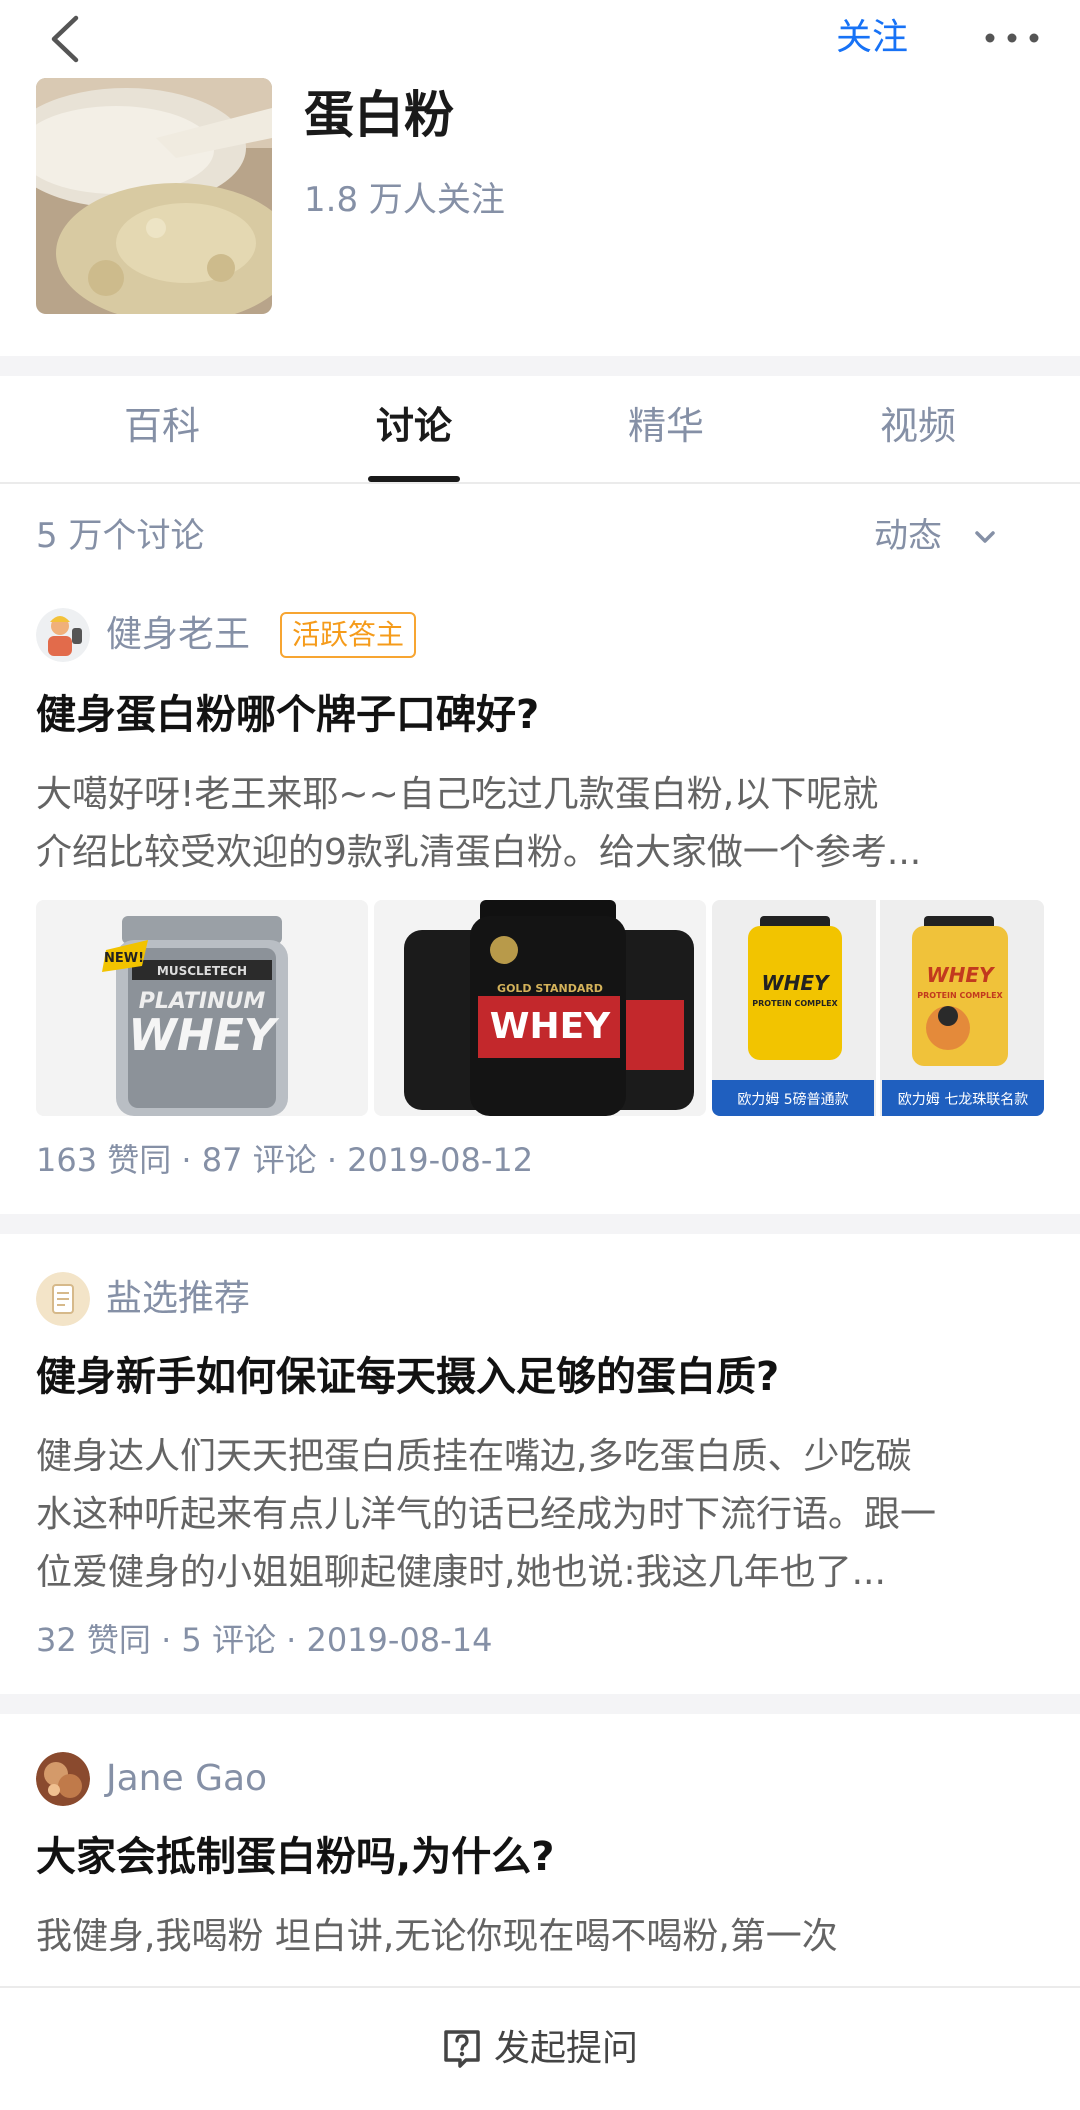 The width and height of the screenshot is (1080, 2110). I want to click on tab-discussion: 讨论, so click(414, 426).